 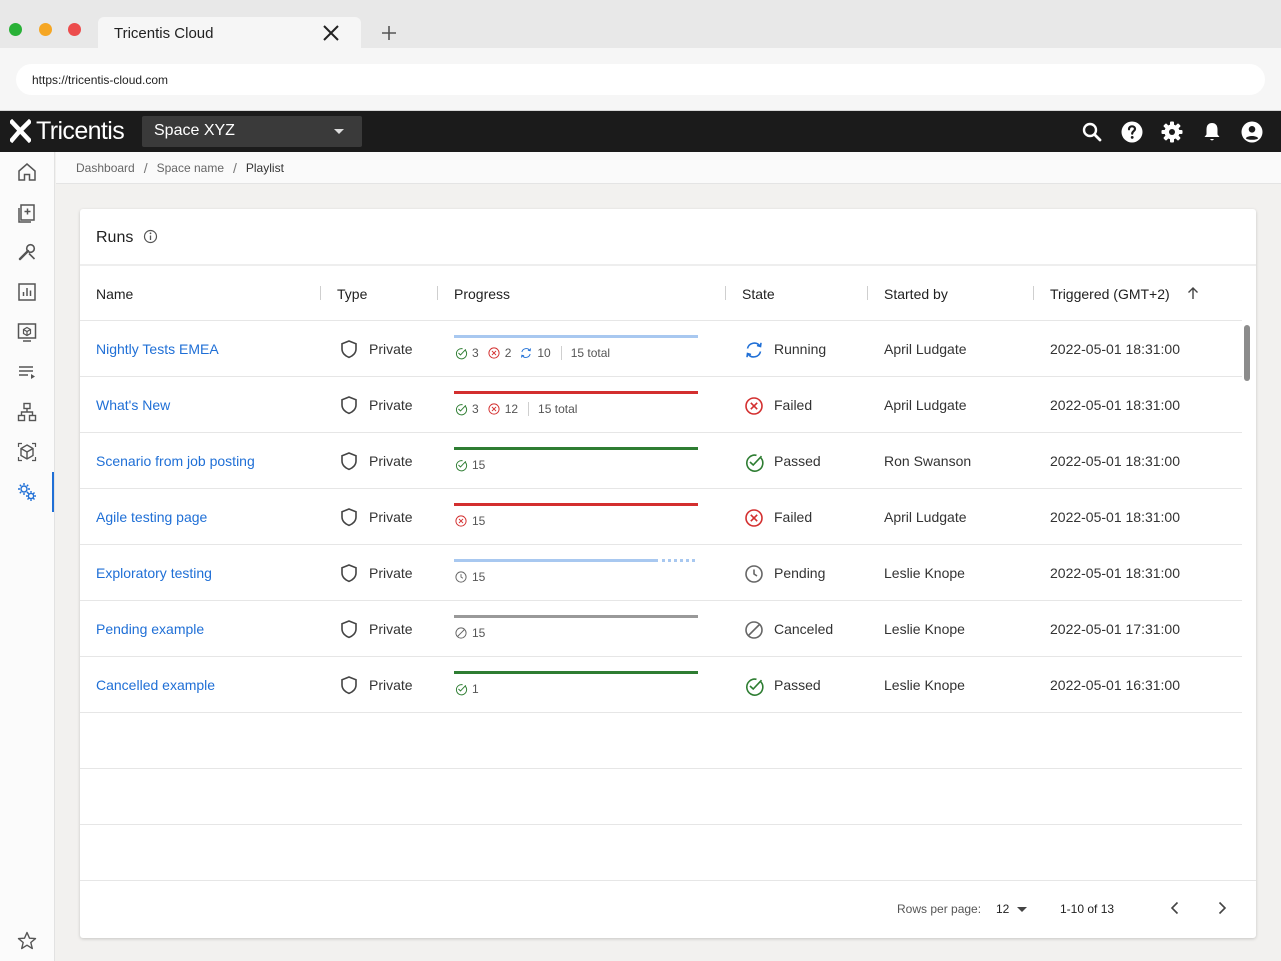 I want to click on nav-item-packages, so click(x=27, y=452).